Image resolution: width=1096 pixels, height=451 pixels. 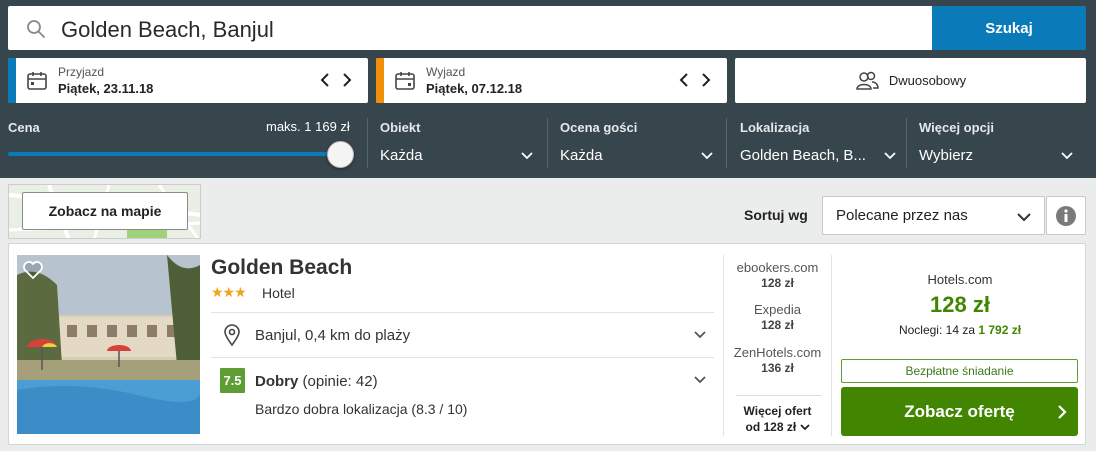 I want to click on sort-select: Polecane przez nas, so click(x=933, y=215).